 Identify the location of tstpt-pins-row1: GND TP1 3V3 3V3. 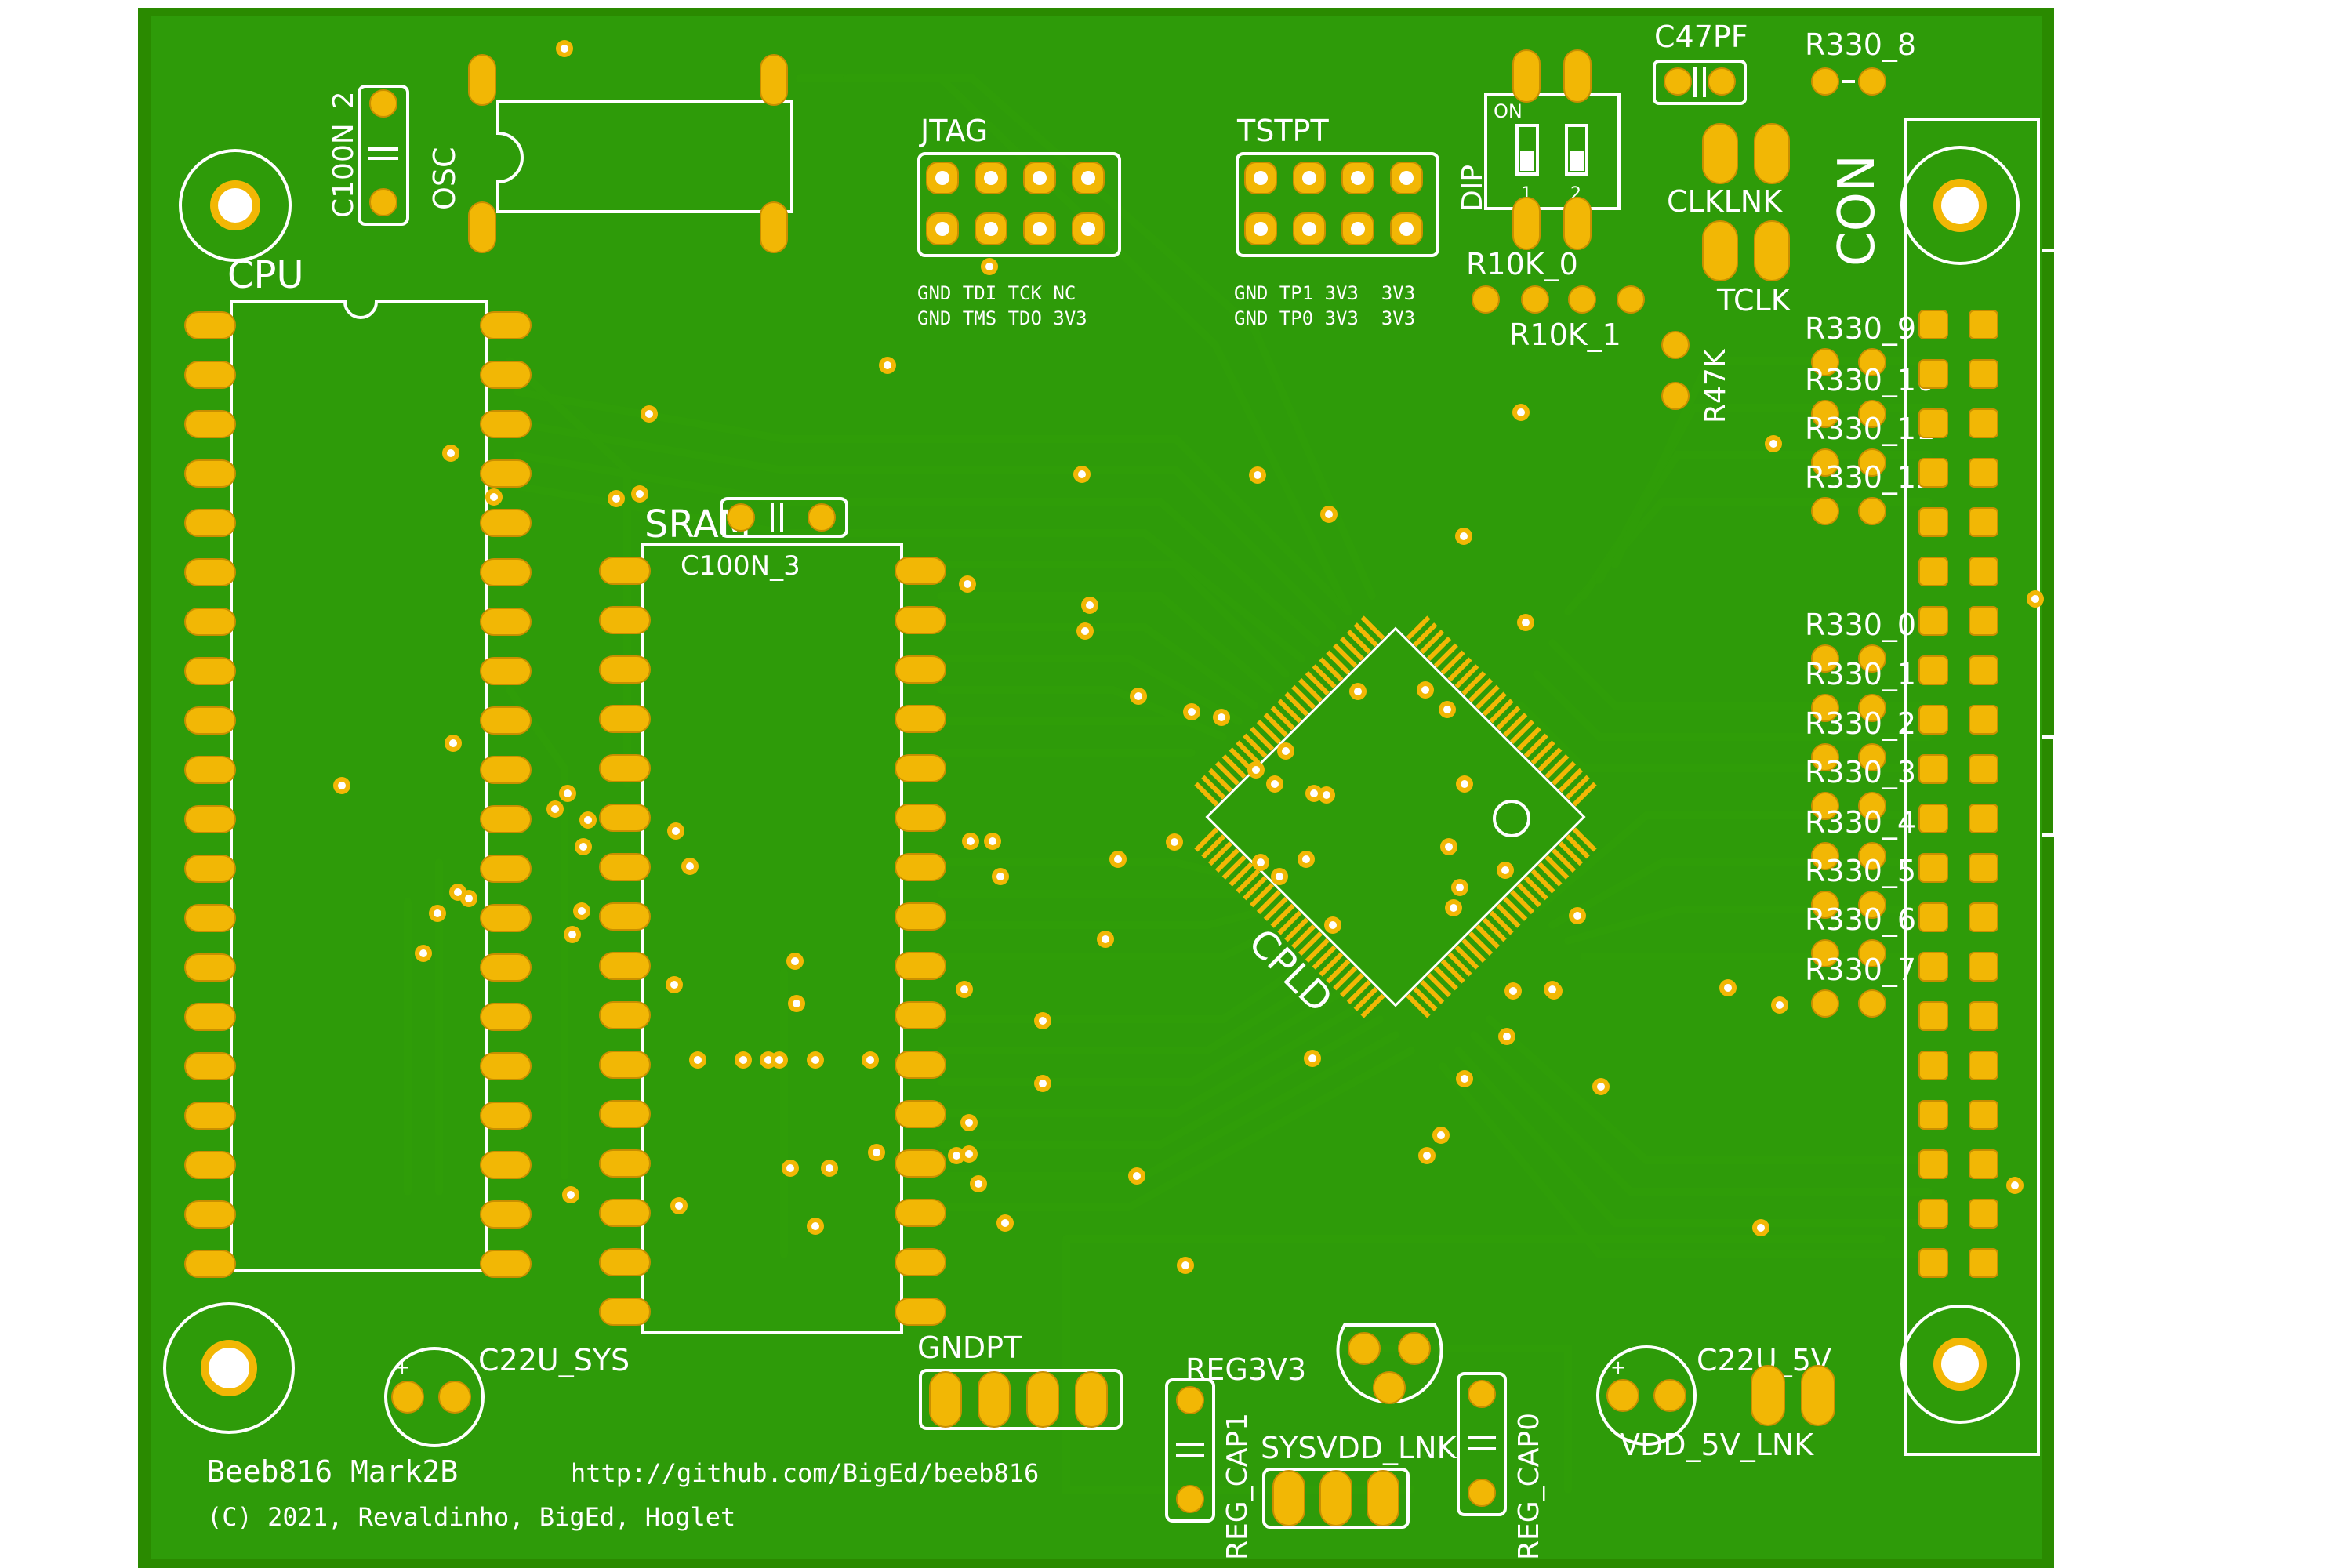
(1324, 293).